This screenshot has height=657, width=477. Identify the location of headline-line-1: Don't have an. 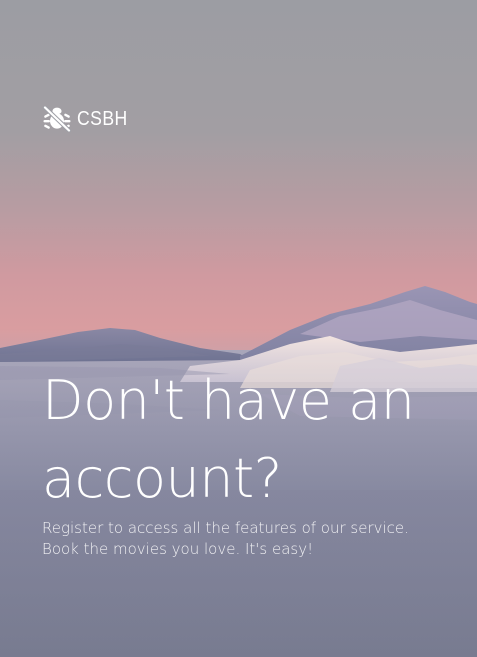
(228, 400).